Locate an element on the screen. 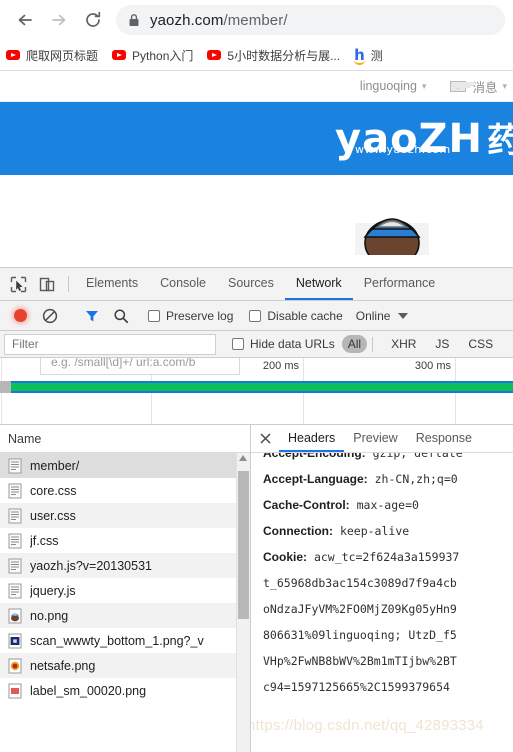  back-button is located at coordinates (25, 20).